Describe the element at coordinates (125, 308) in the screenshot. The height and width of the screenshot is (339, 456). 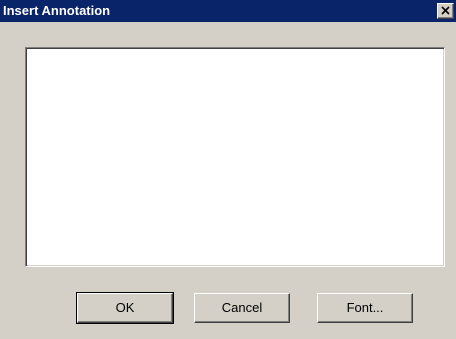
I see `ok-button: OK` at that location.